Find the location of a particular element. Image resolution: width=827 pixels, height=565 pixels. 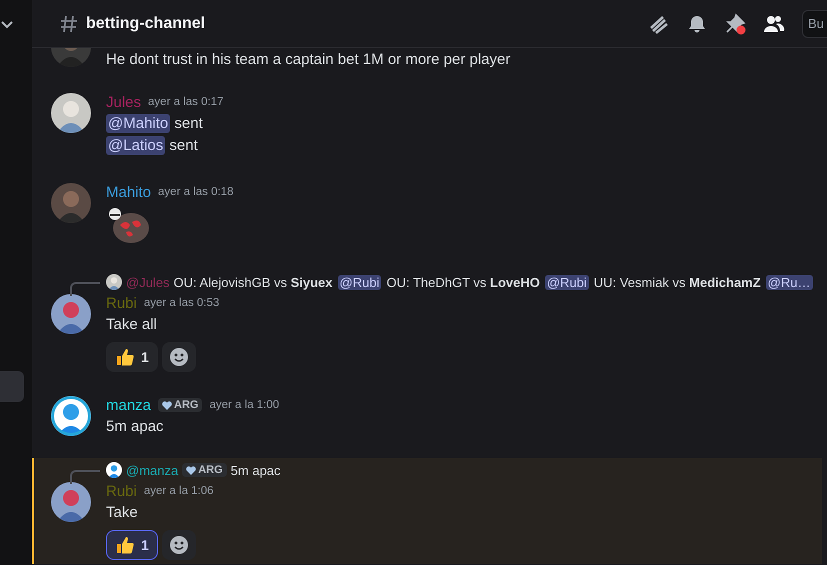

author-name: Rubi is located at coordinates (121, 303).